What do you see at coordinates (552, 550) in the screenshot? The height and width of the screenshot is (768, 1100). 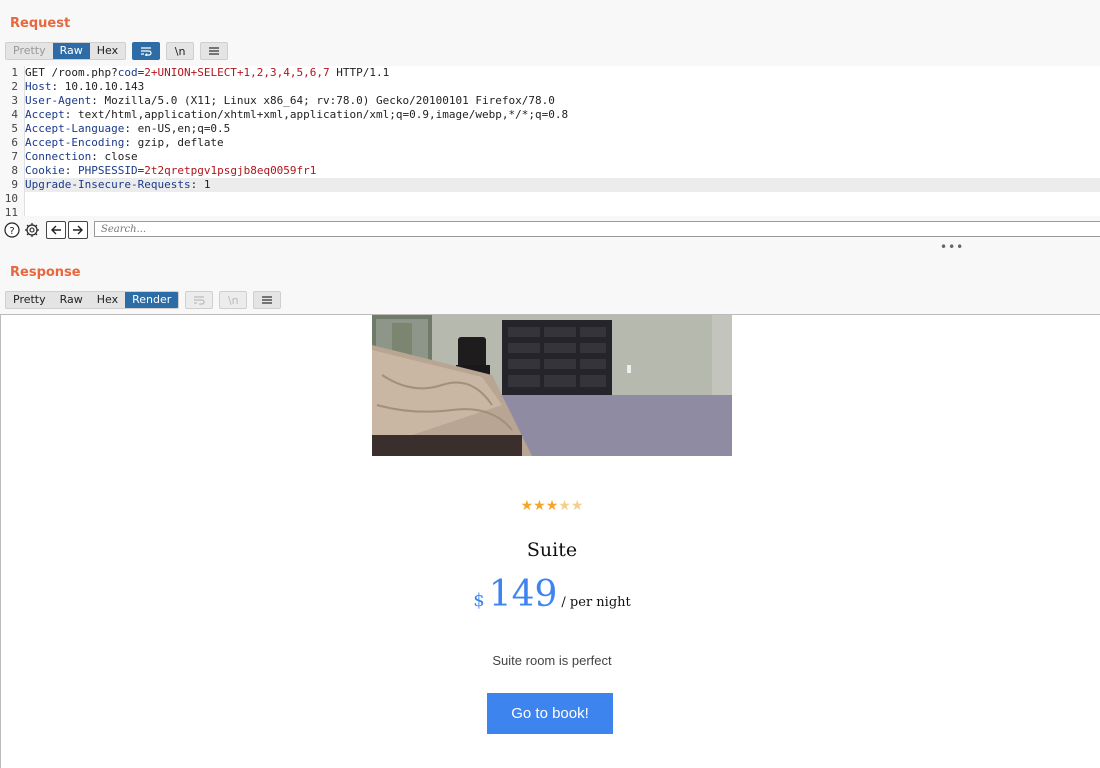 I see `room-title: Suite` at bounding box center [552, 550].